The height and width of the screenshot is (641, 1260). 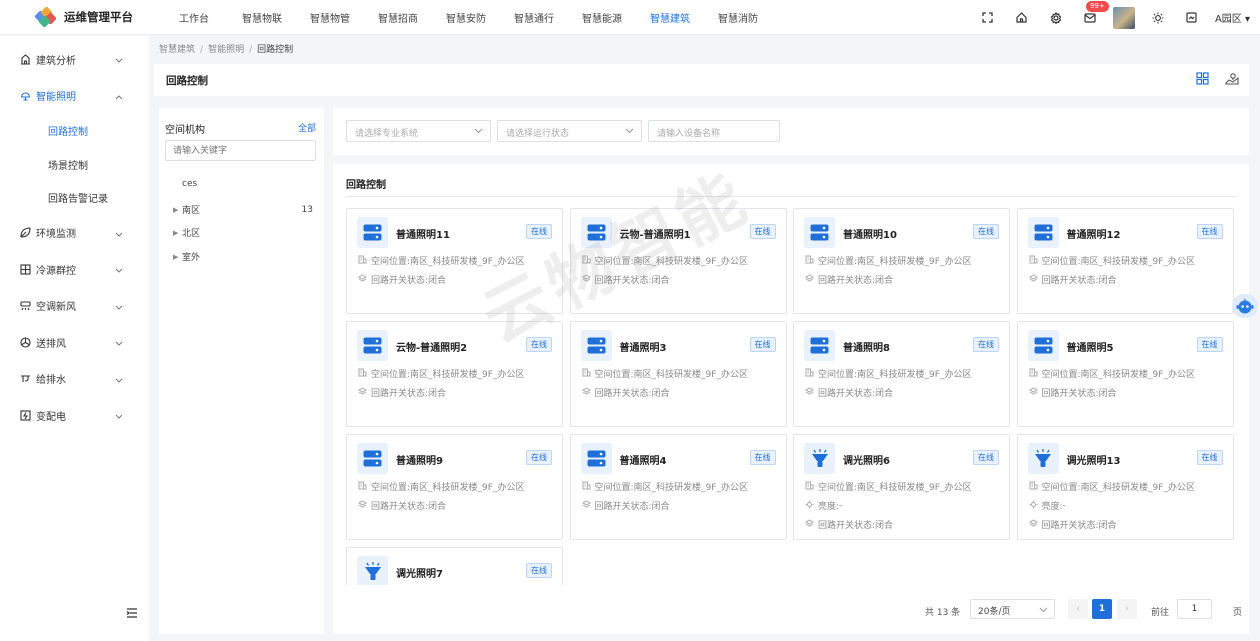 I want to click on assistant-robot-icon, so click(x=1245, y=306).